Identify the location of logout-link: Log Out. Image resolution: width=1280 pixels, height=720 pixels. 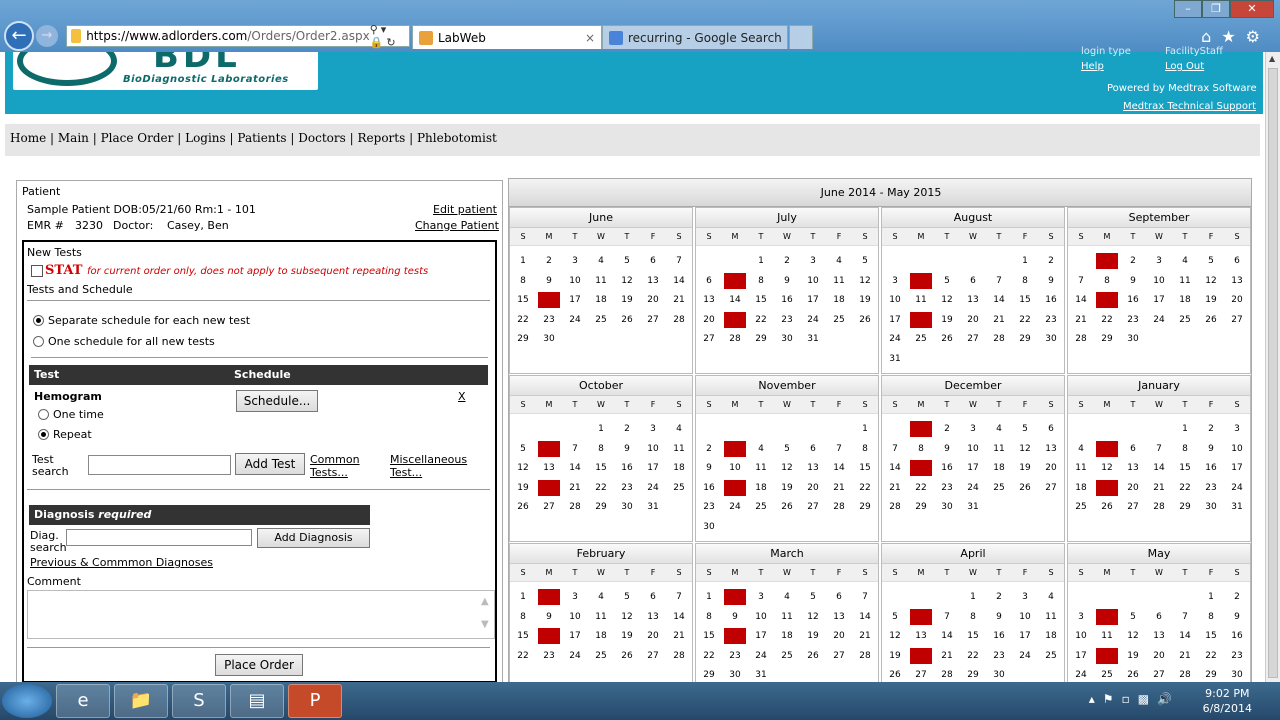
(1184, 66).